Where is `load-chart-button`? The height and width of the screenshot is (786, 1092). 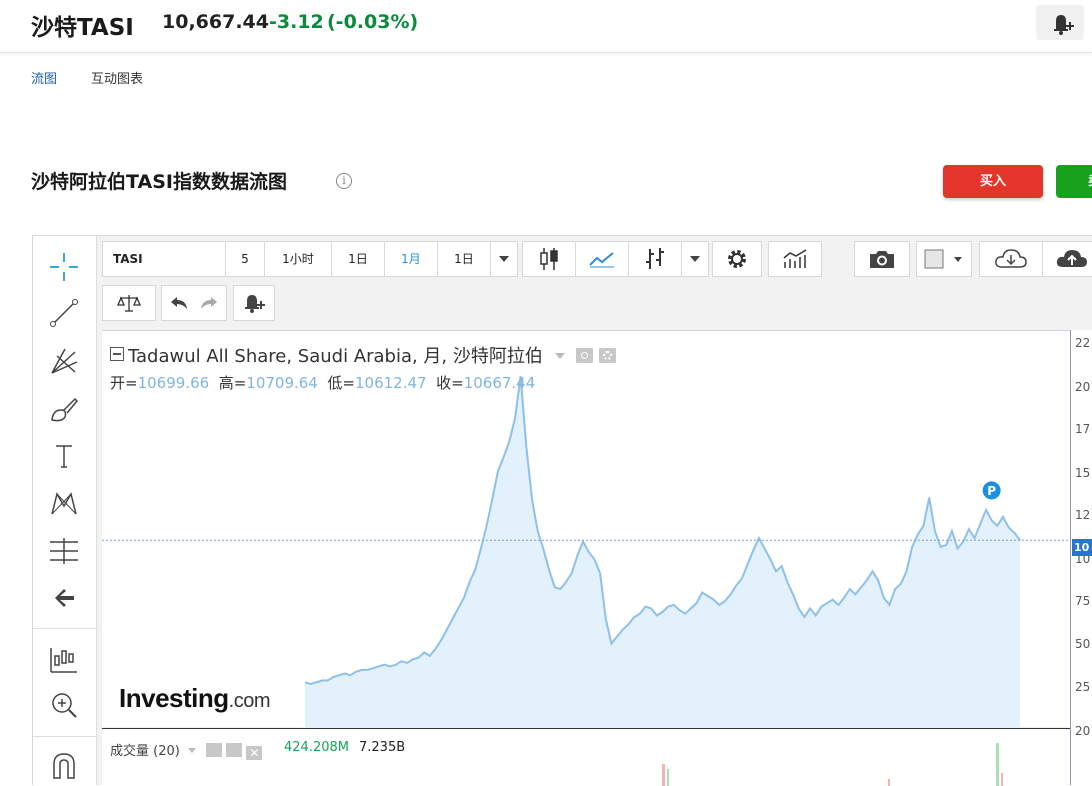
load-chart-button is located at coordinates (1011, 259).